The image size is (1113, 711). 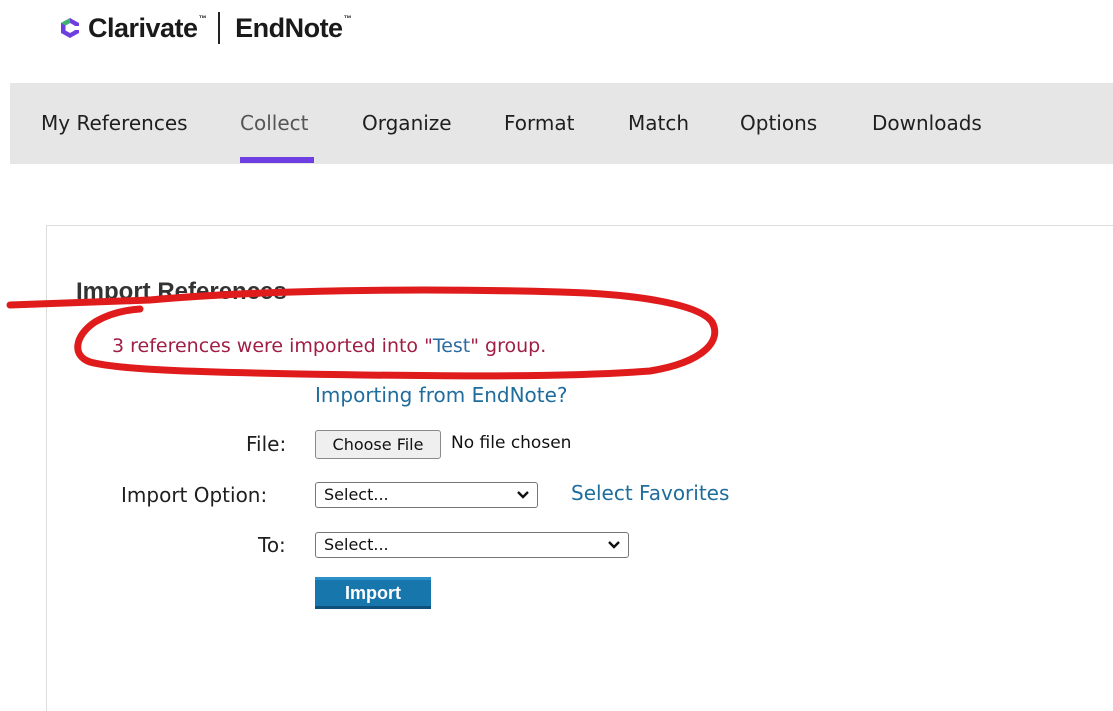 I want to click on import-button: Import, so click(x=373, y=593).